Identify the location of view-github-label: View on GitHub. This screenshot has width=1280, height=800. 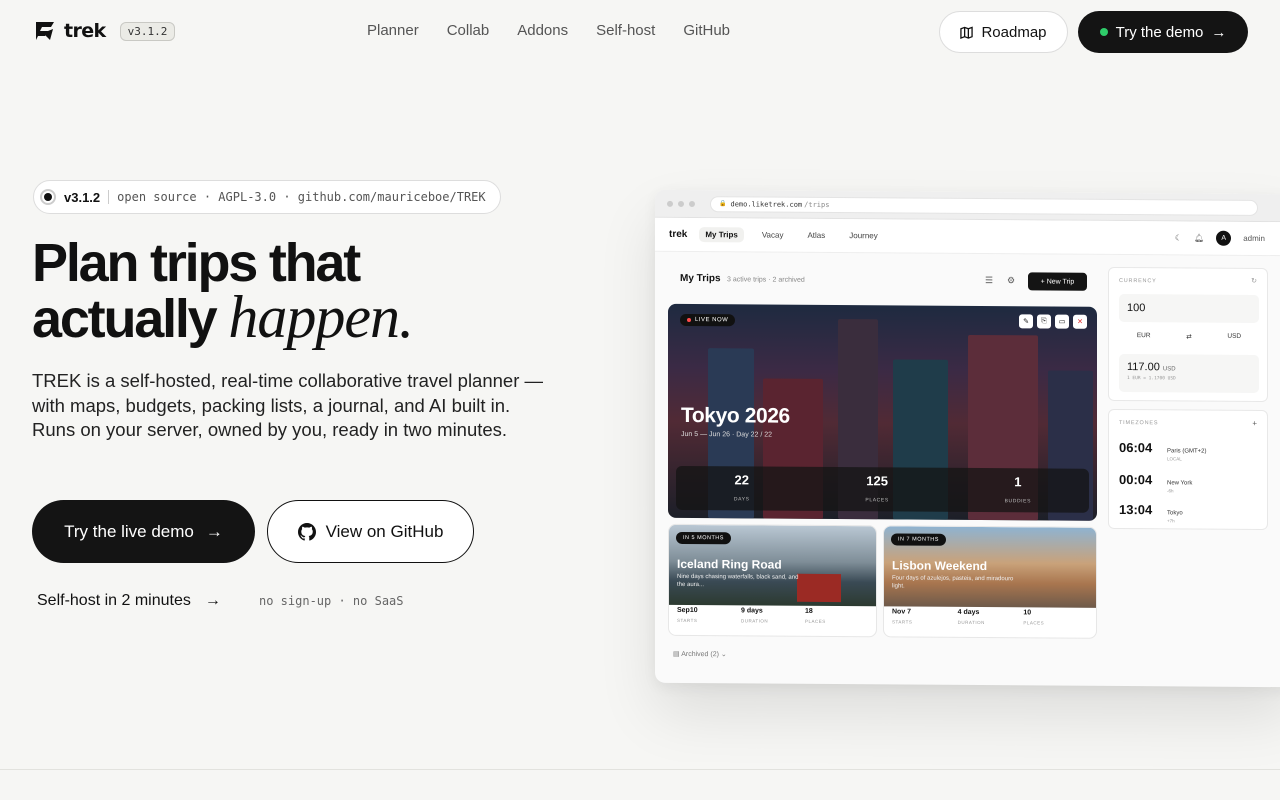
(384, 531).